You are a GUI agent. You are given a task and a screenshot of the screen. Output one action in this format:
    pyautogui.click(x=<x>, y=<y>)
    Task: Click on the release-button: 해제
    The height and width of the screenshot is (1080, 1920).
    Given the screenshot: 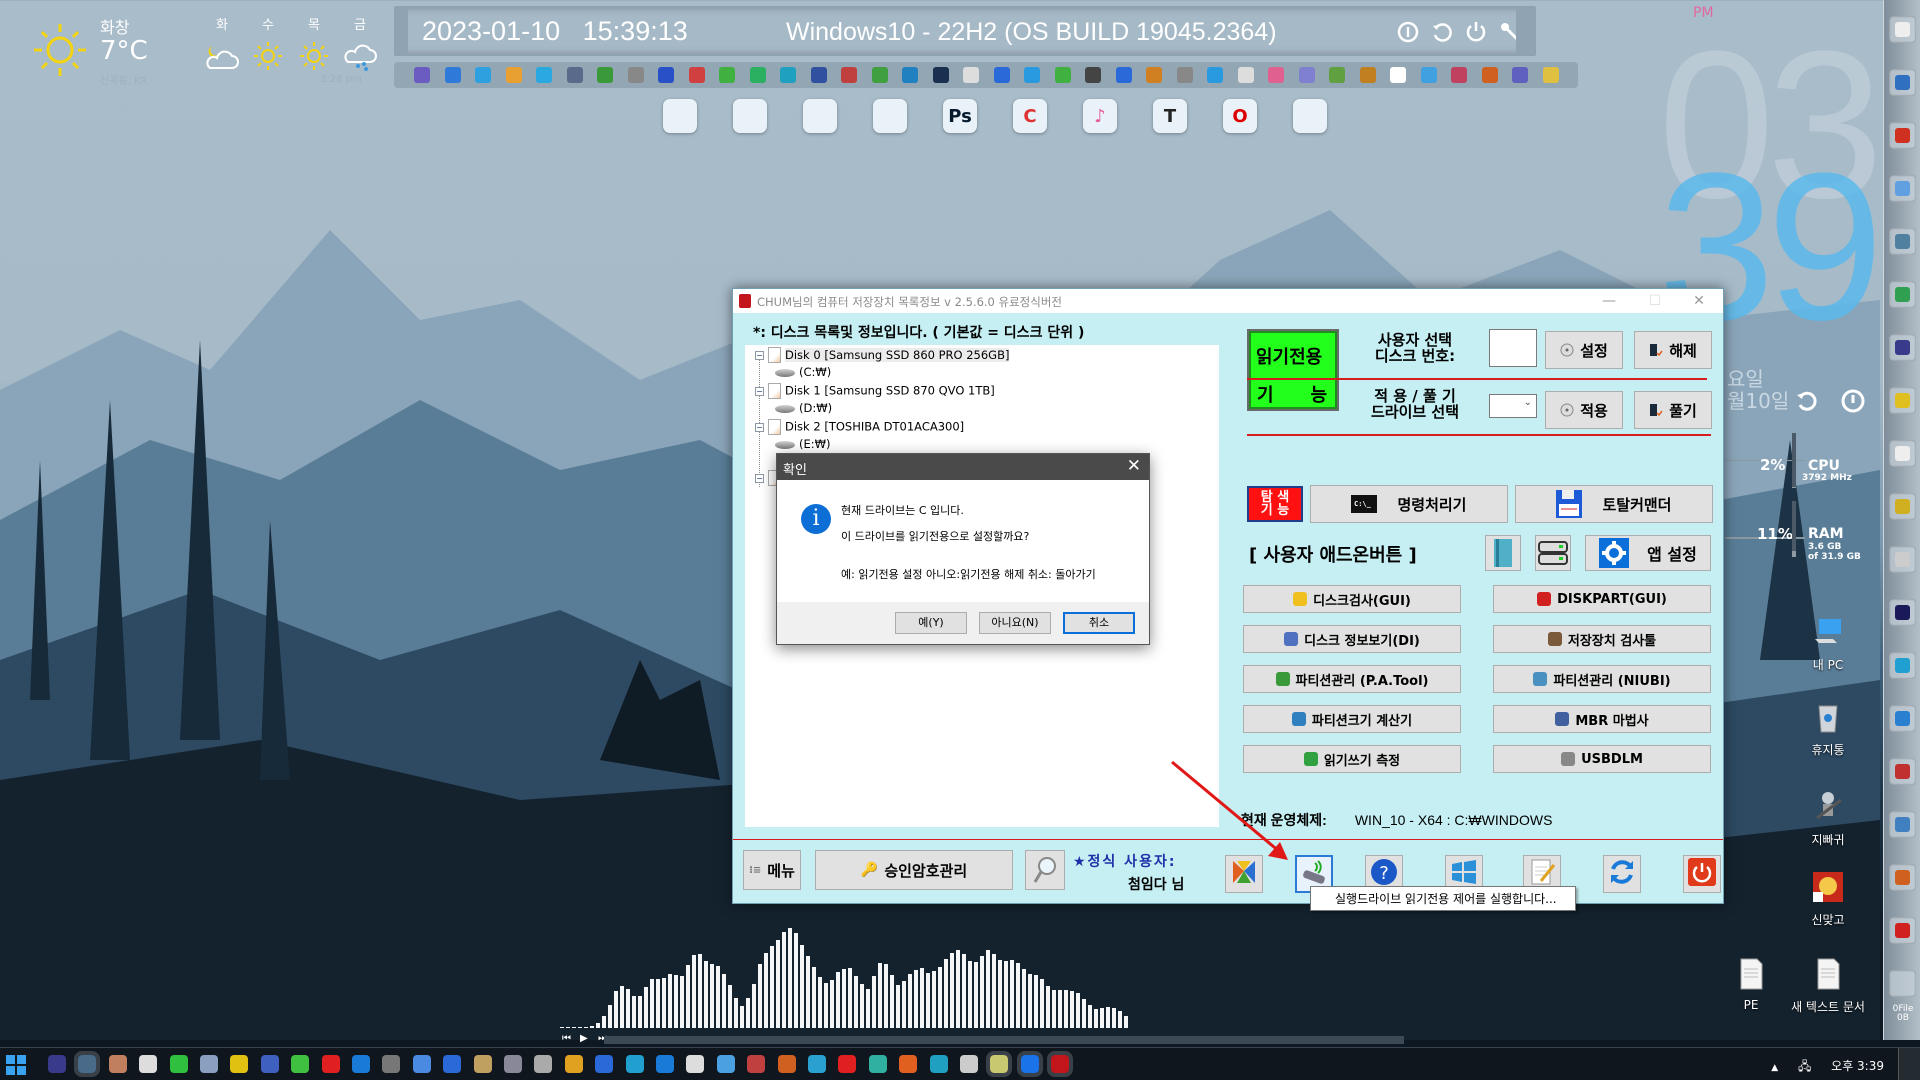 What is the action you would take?
    pyautogui.click(x=1673, y=350)
    